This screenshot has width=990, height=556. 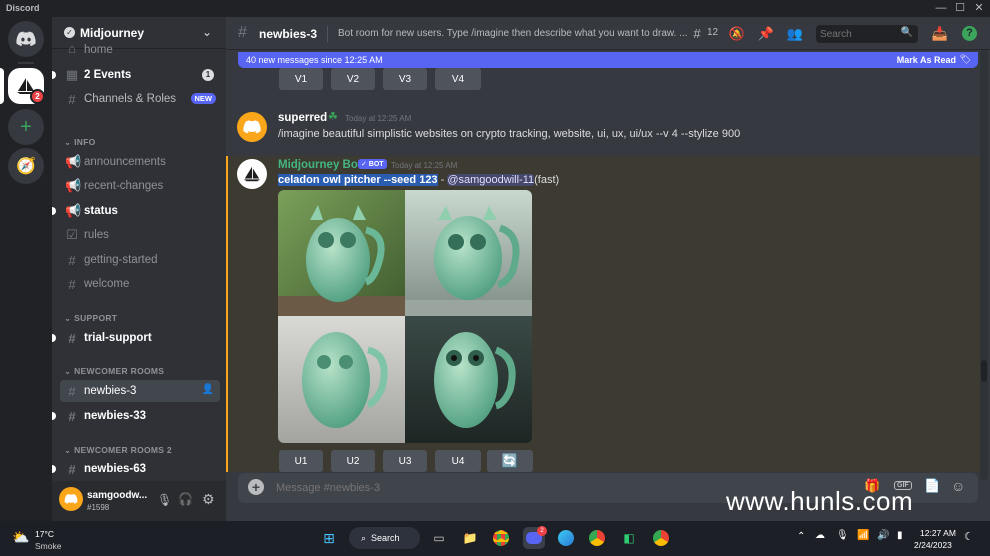 I want to click on category-support: ⌄ SUPPORT, so click(x=90, y=318).